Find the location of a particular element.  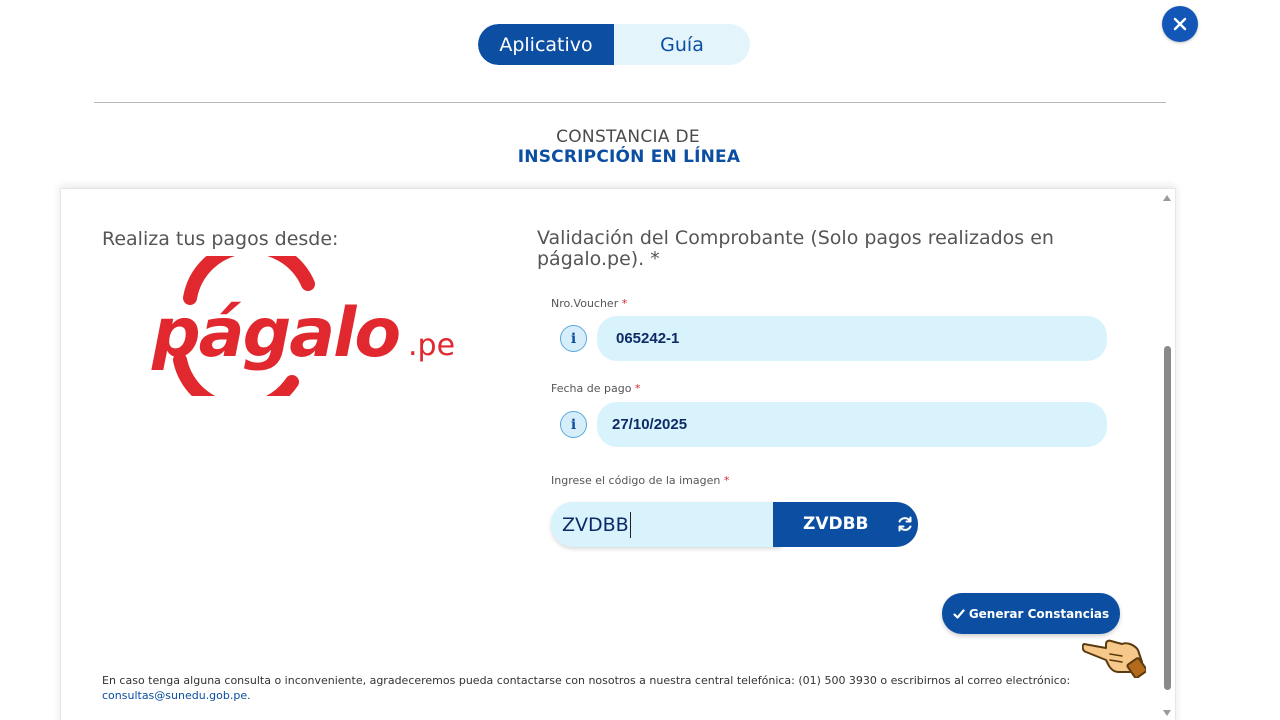

payment-heading: Realiza tus pagos desde: is located at coordinates (220, 239).